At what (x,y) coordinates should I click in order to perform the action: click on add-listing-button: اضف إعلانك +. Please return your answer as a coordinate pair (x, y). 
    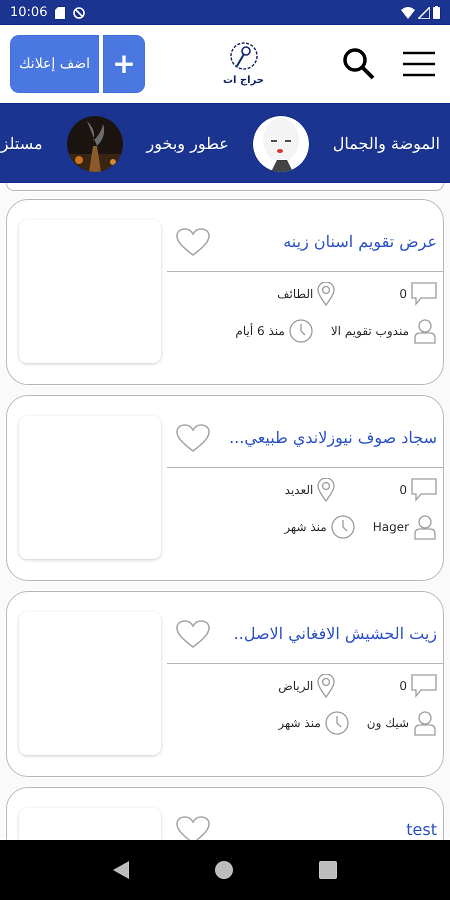
    Looking at the image, I should click on (78, 64).